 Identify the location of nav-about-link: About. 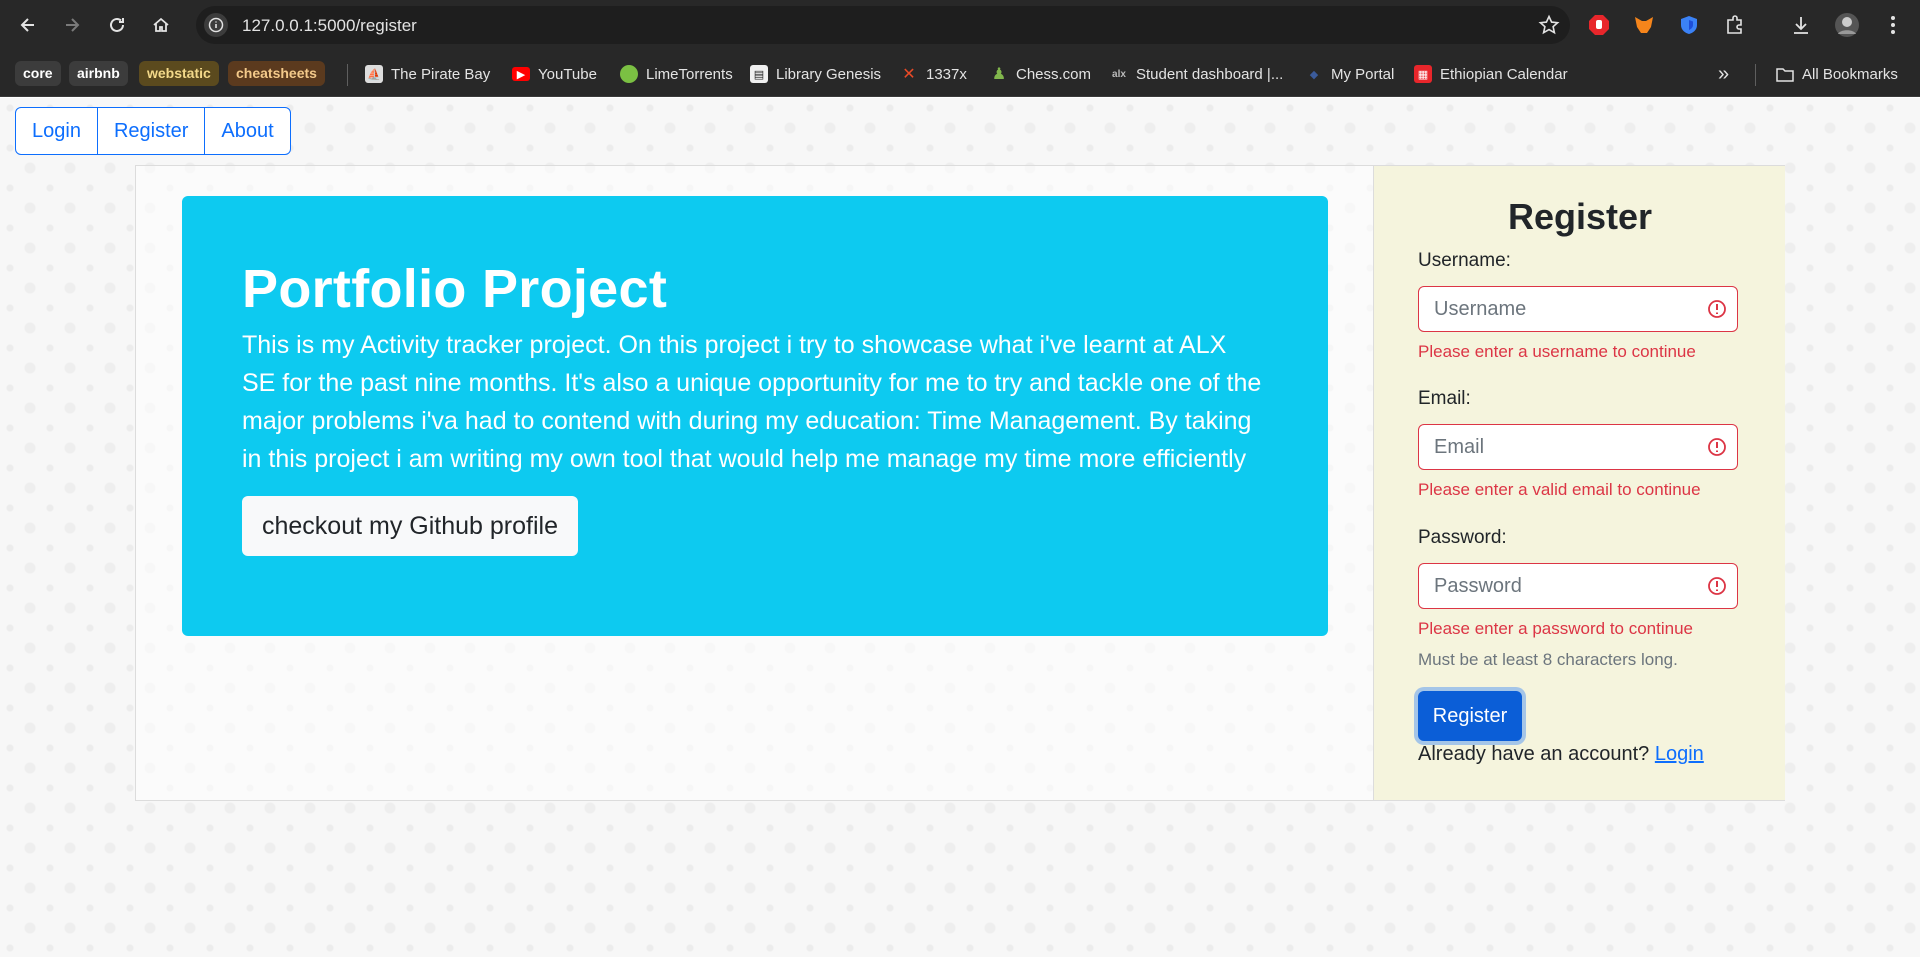
(247, 131).